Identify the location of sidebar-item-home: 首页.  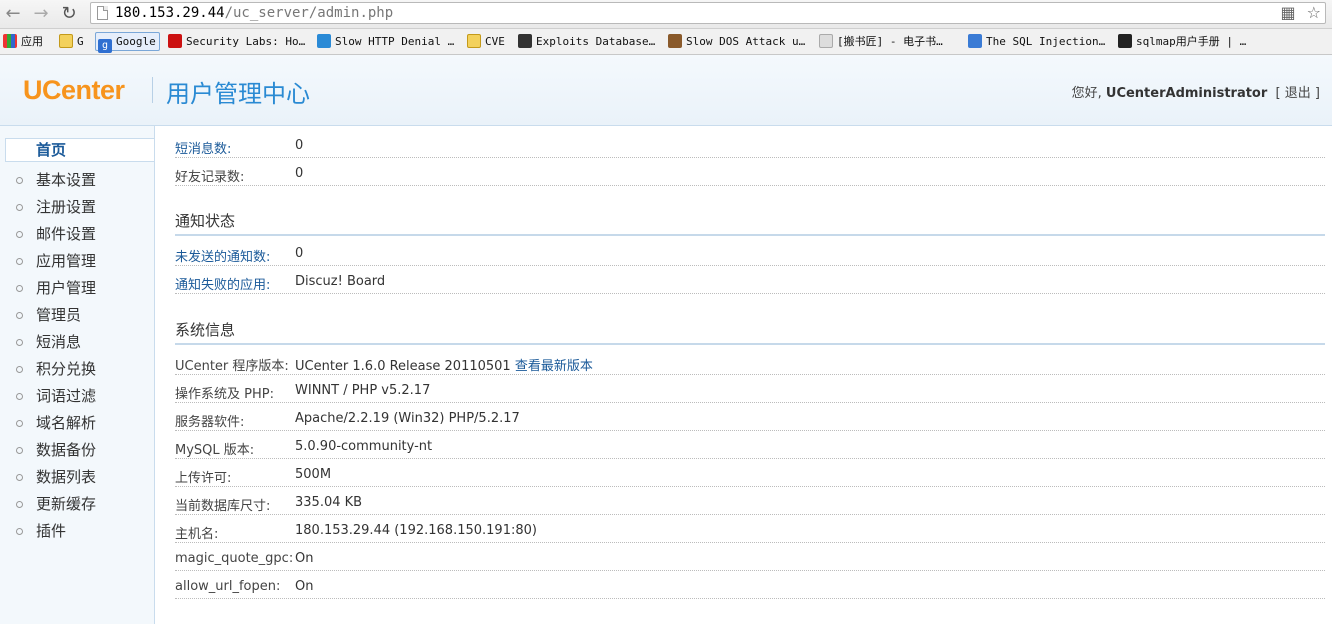
(79, 150).